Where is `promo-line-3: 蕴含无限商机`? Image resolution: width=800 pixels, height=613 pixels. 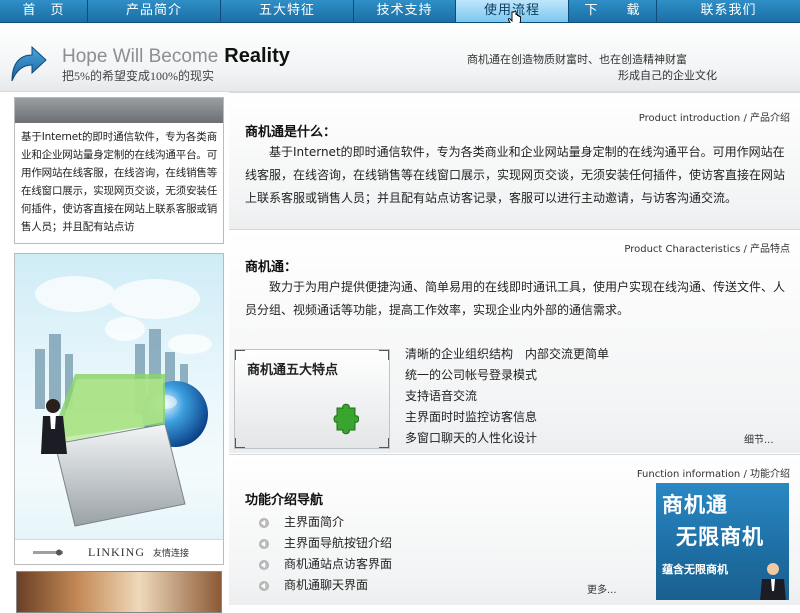
promo-line-3: 蕴含无限商机 is located at coordinates (695, 569).